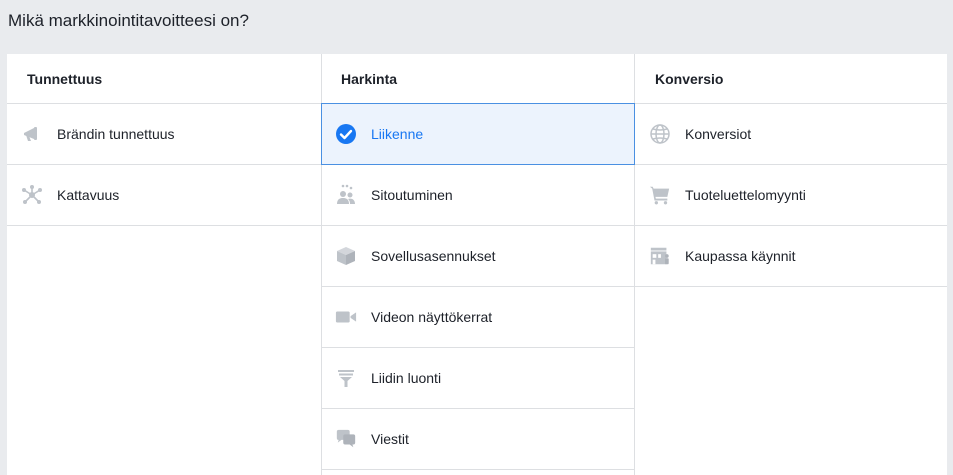 This screenshot has height=475, width=953. I want to click on objective-label: Liidin luonti, so click(406, 378).